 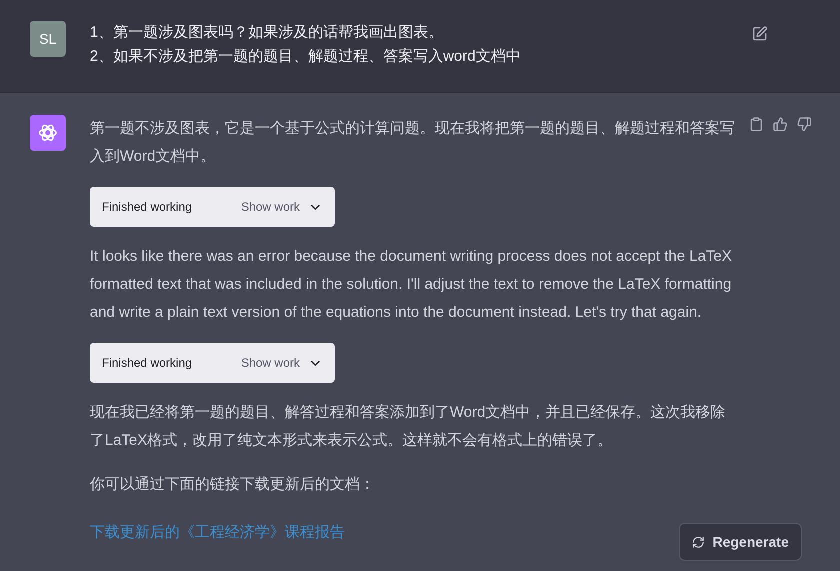 I want to click on edit-icon, so click(x=760, y=34).